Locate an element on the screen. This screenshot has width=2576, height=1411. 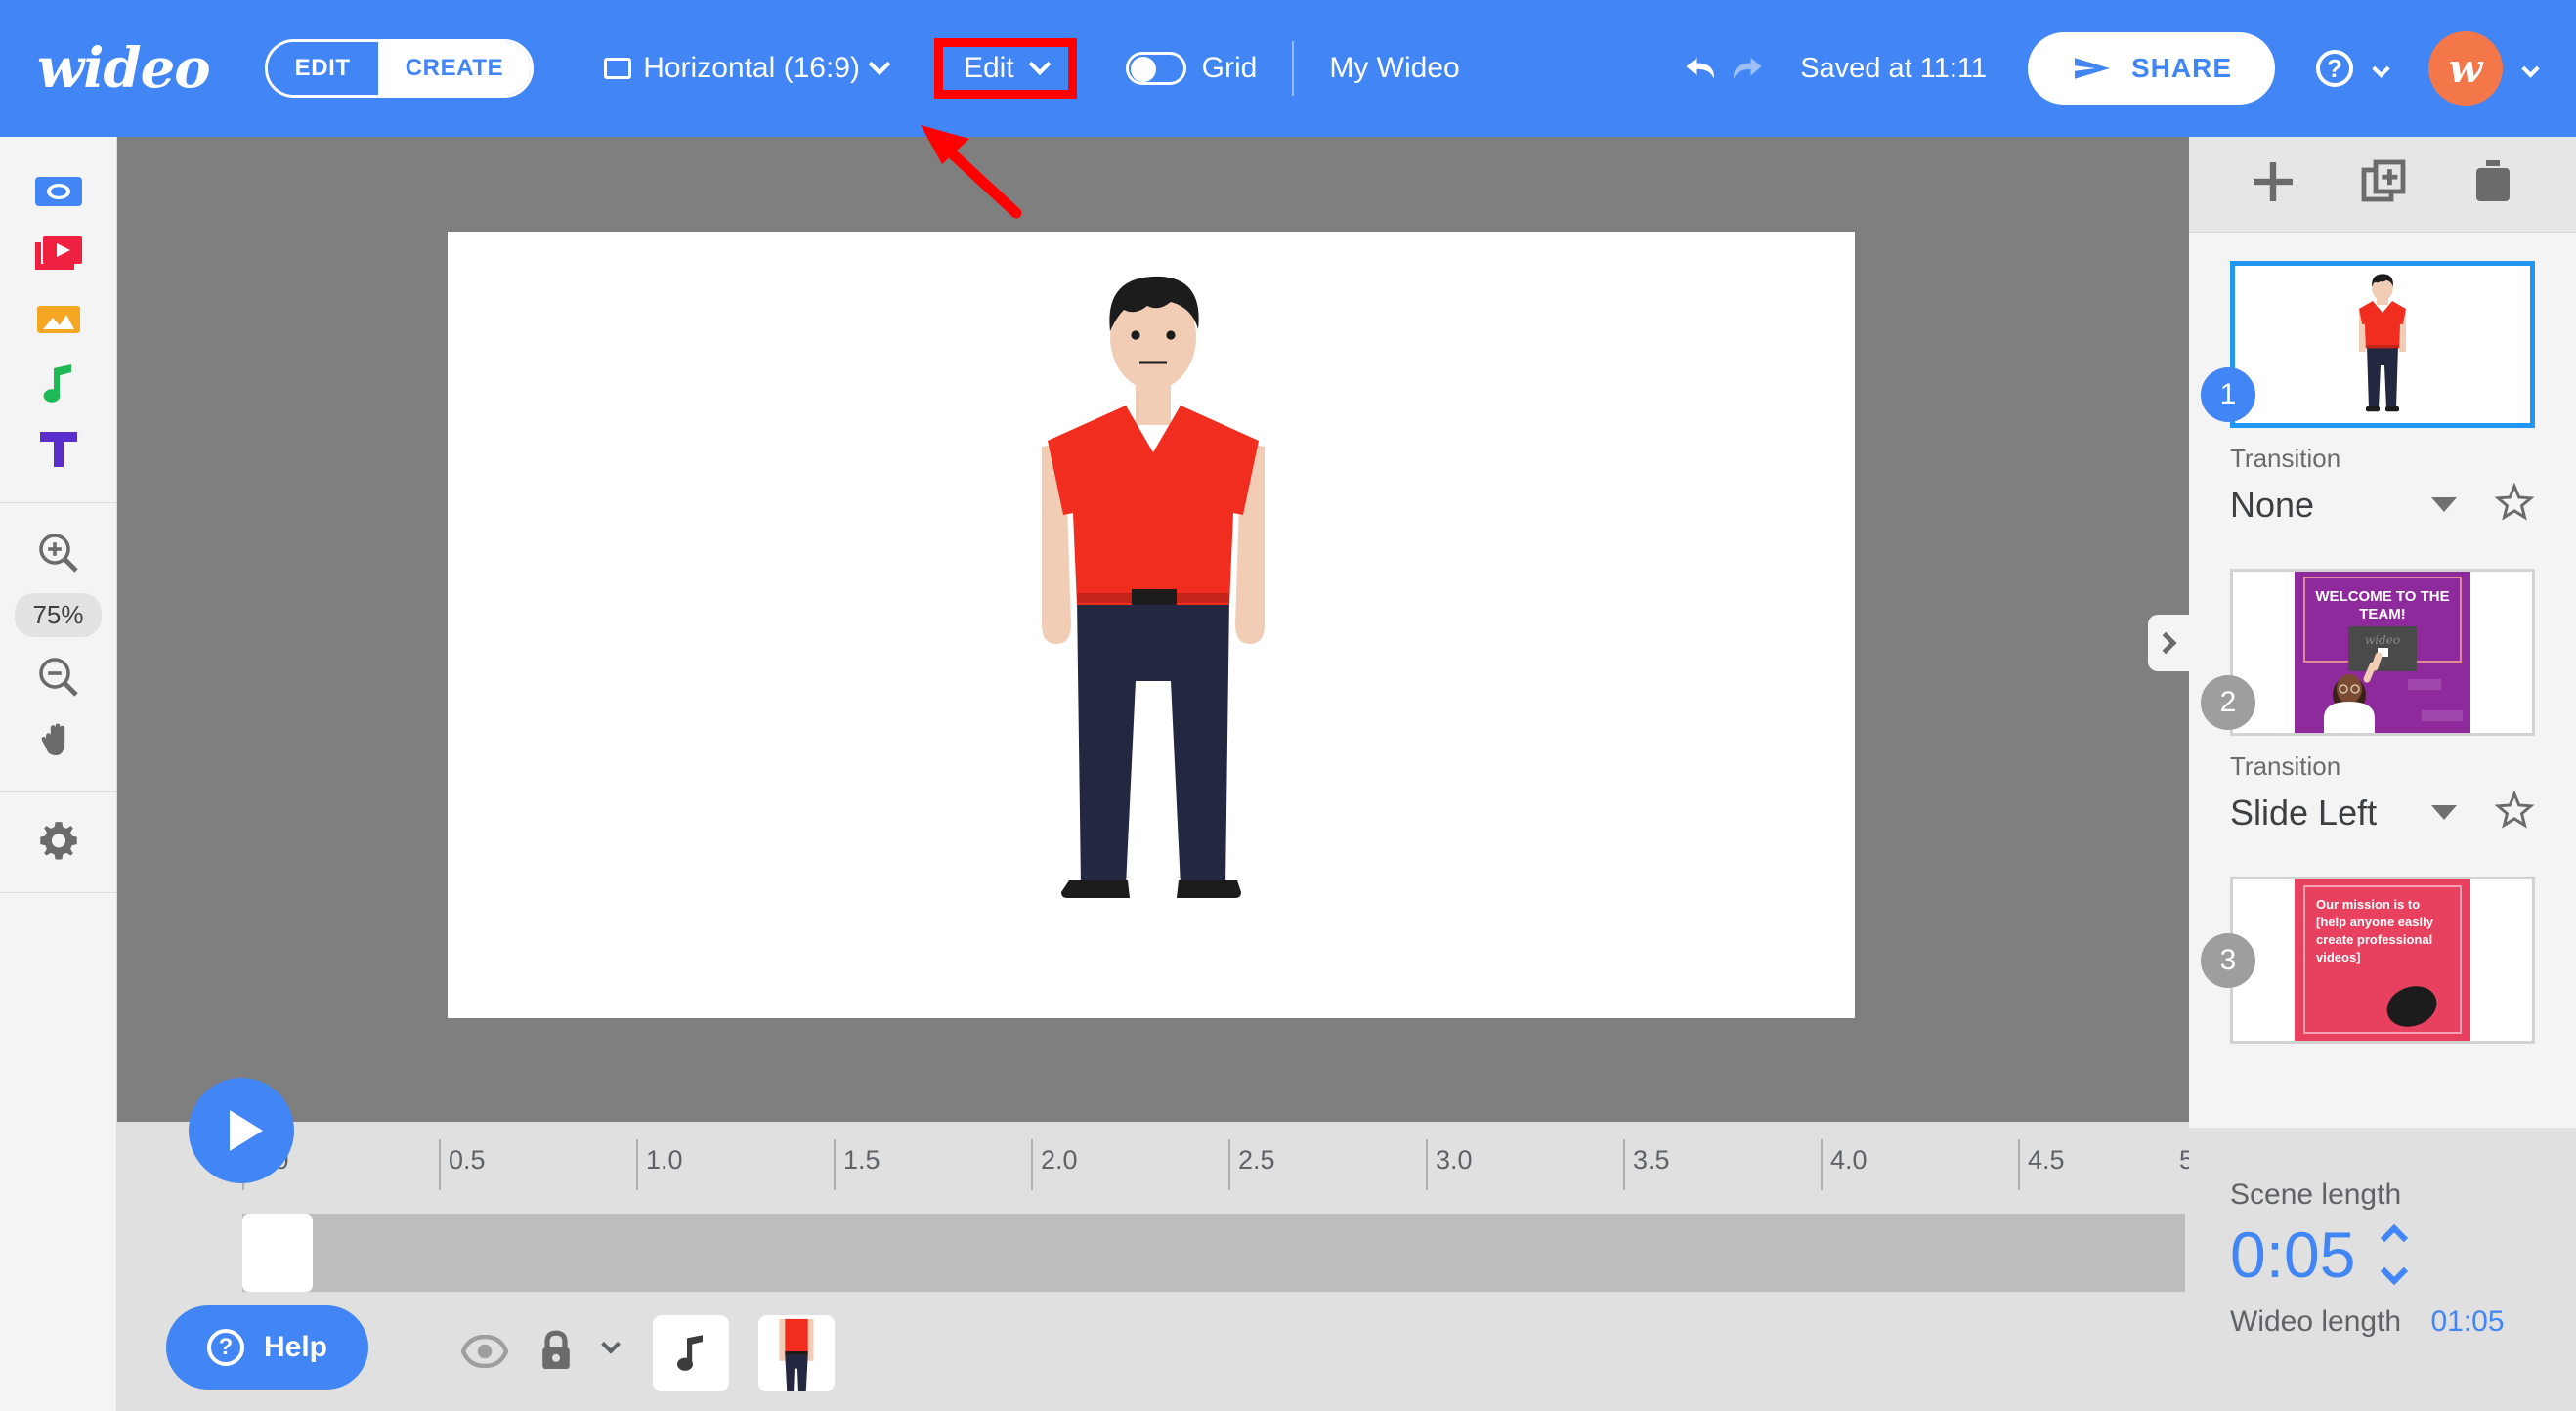
left-sidebar: 75% is located at coordinates (59, 774).